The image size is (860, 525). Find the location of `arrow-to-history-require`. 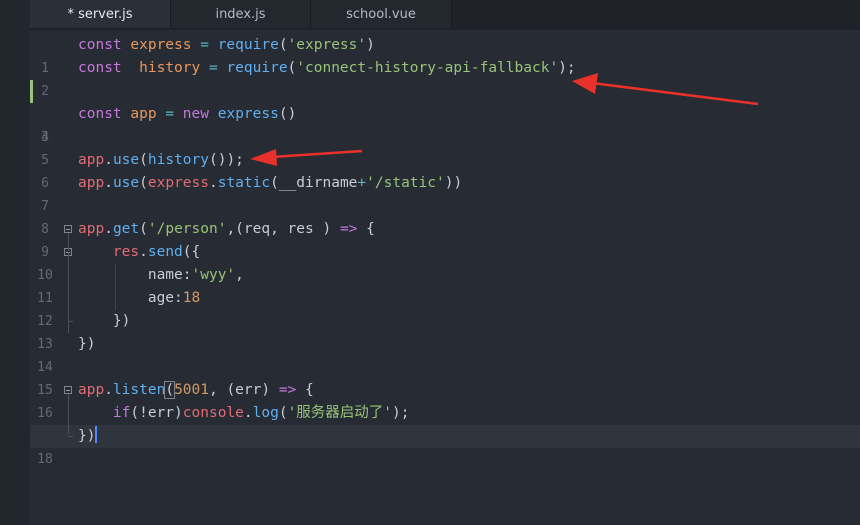

arrow-to-history-require is located at coordinates (665, 89).